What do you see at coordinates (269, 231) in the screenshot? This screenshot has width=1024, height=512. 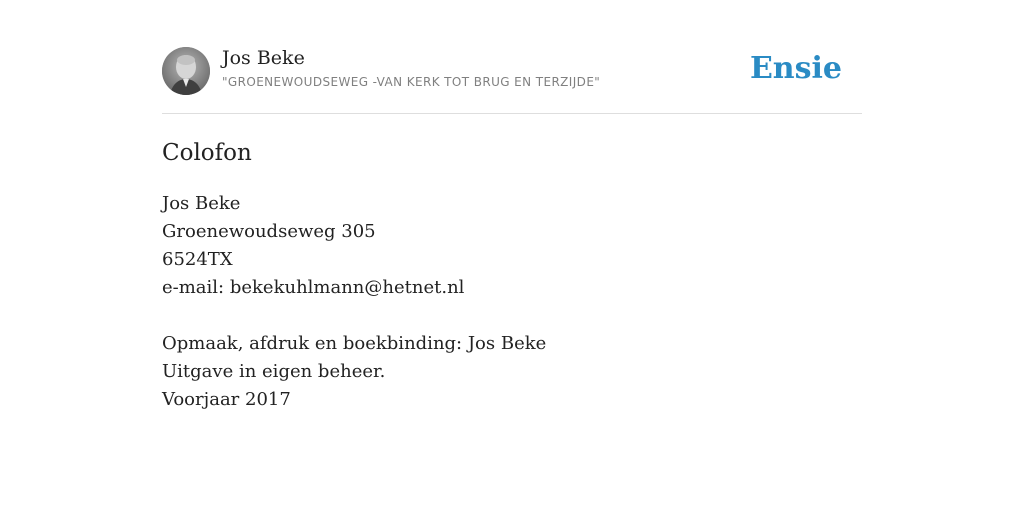 I see `contact-street: Groenewoudseweg 305` at bounding box center [269, 231].